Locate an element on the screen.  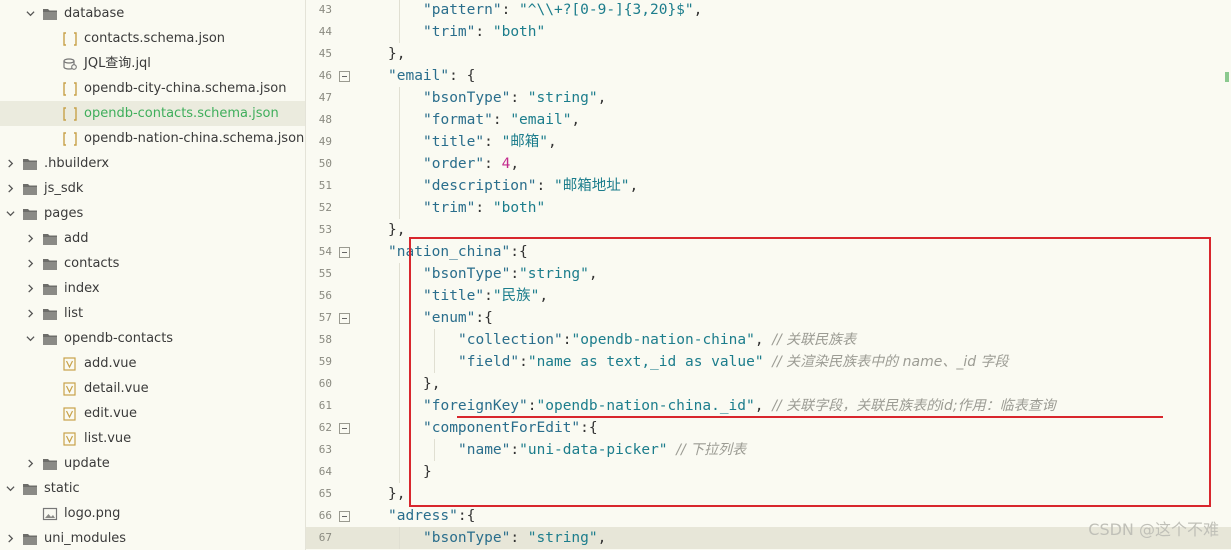
code-line: 64} is located at coordinates (768, 472).